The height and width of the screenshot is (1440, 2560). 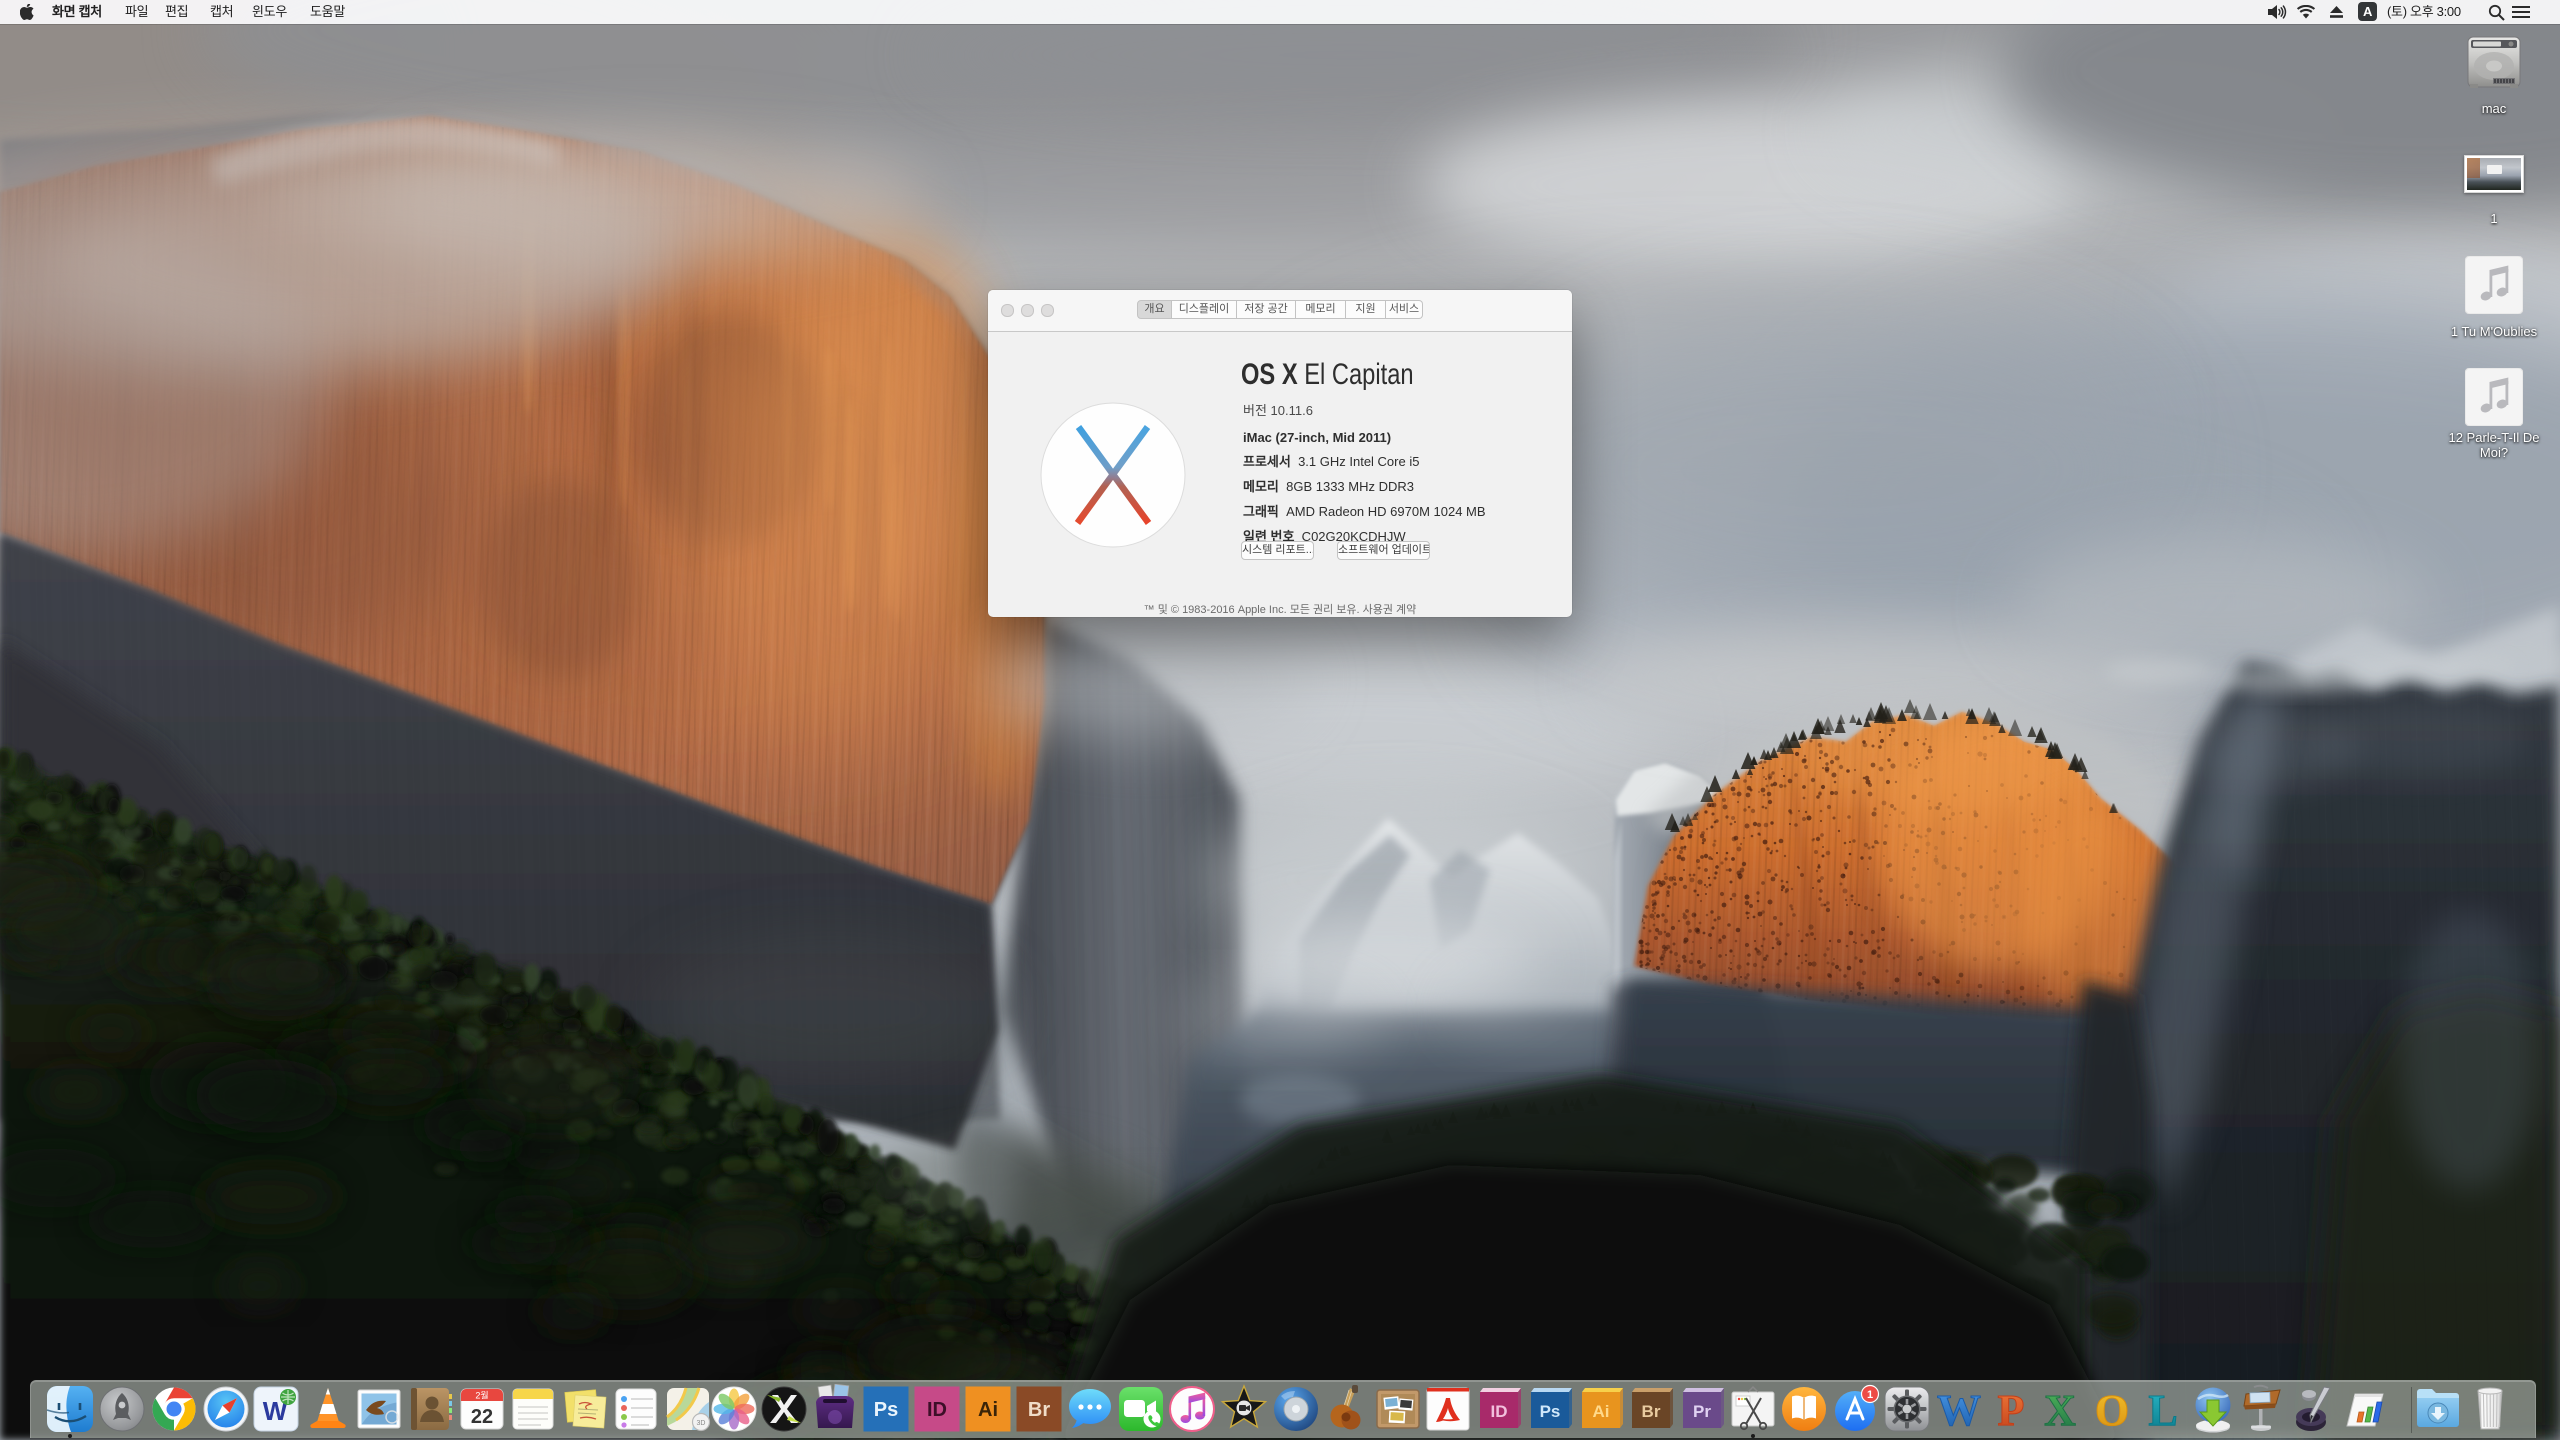 I want to click on svg-text: 1, so click(x=1870, y=1395).